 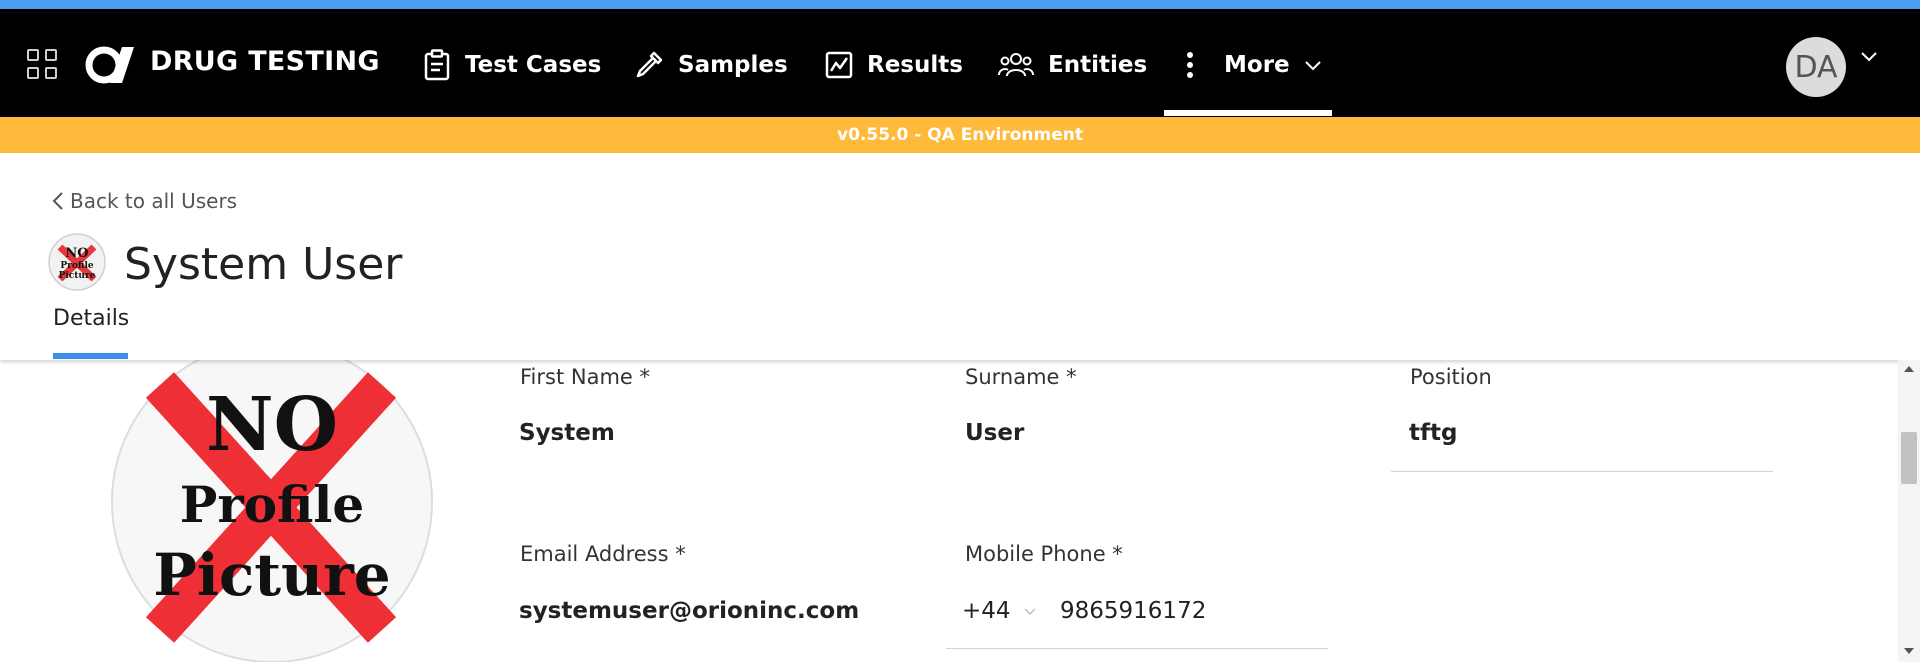 I want to click on page-title: System User, so click(x=263, y=264).